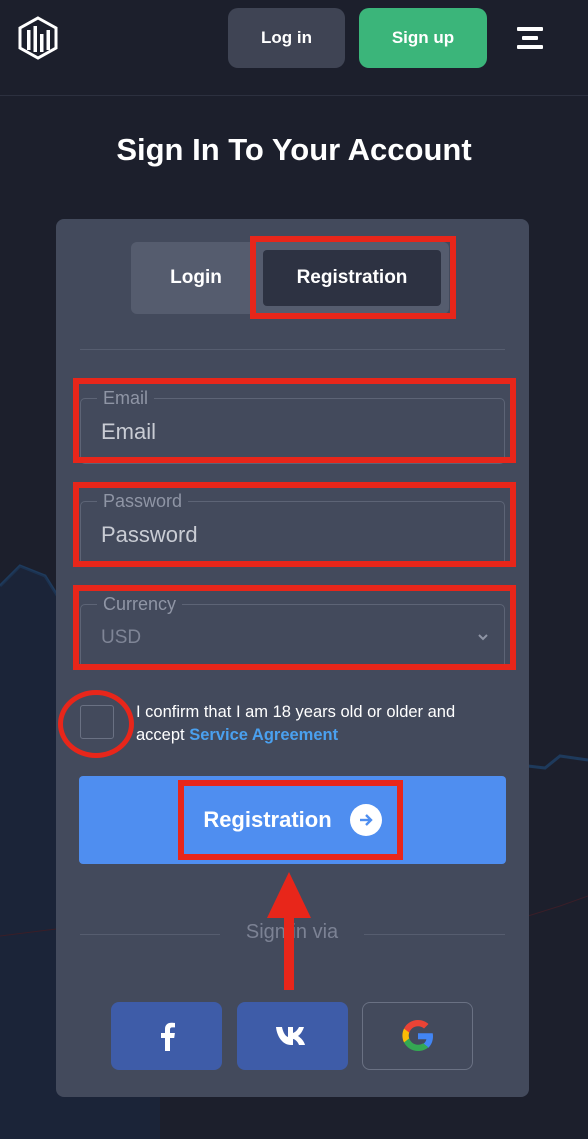 Image resolution: width=588 pixels, height=1139 pixels. I want to click on auth-tabs: Login Registration, so click(290, 278).